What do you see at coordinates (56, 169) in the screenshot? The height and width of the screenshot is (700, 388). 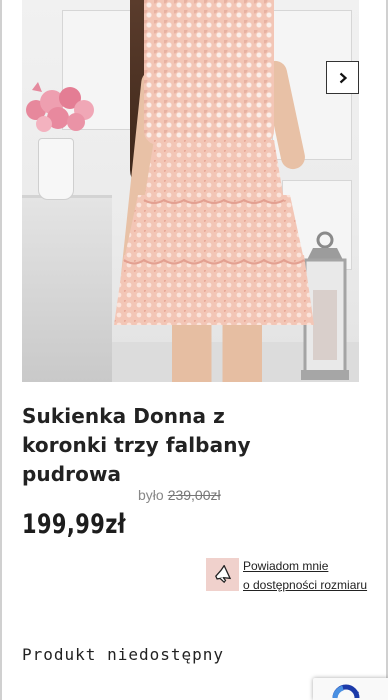 I see `vase` at bounding box center [56, 169].